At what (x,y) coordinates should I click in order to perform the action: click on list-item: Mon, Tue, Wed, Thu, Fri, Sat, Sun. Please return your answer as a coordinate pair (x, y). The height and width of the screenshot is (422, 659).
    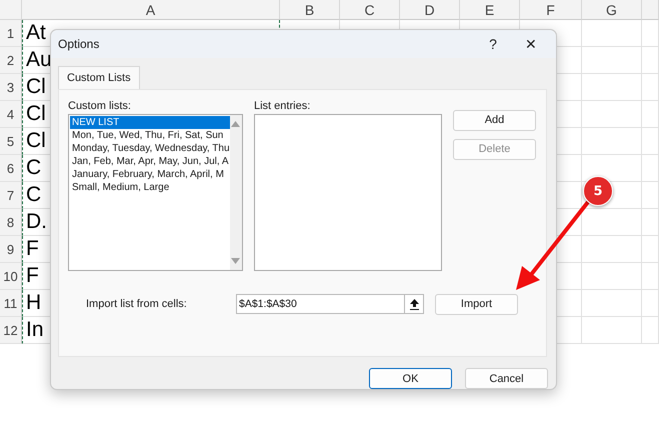
    Looking at the image, I should click on (150, 135).